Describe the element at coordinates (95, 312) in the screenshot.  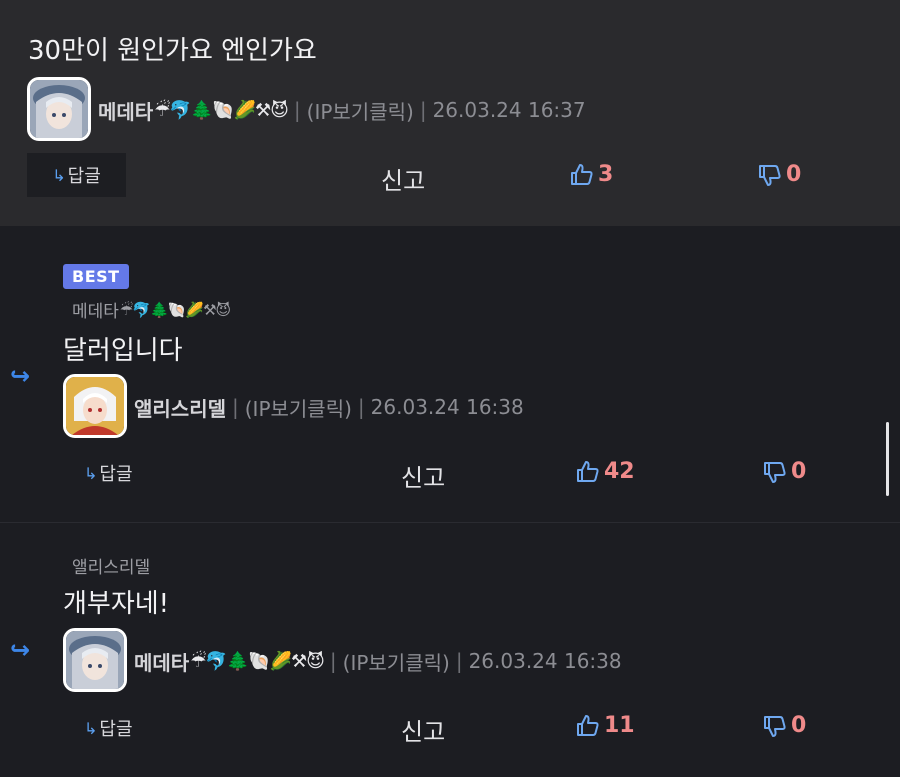
I see `parent-author-name: 메데타` at that location.